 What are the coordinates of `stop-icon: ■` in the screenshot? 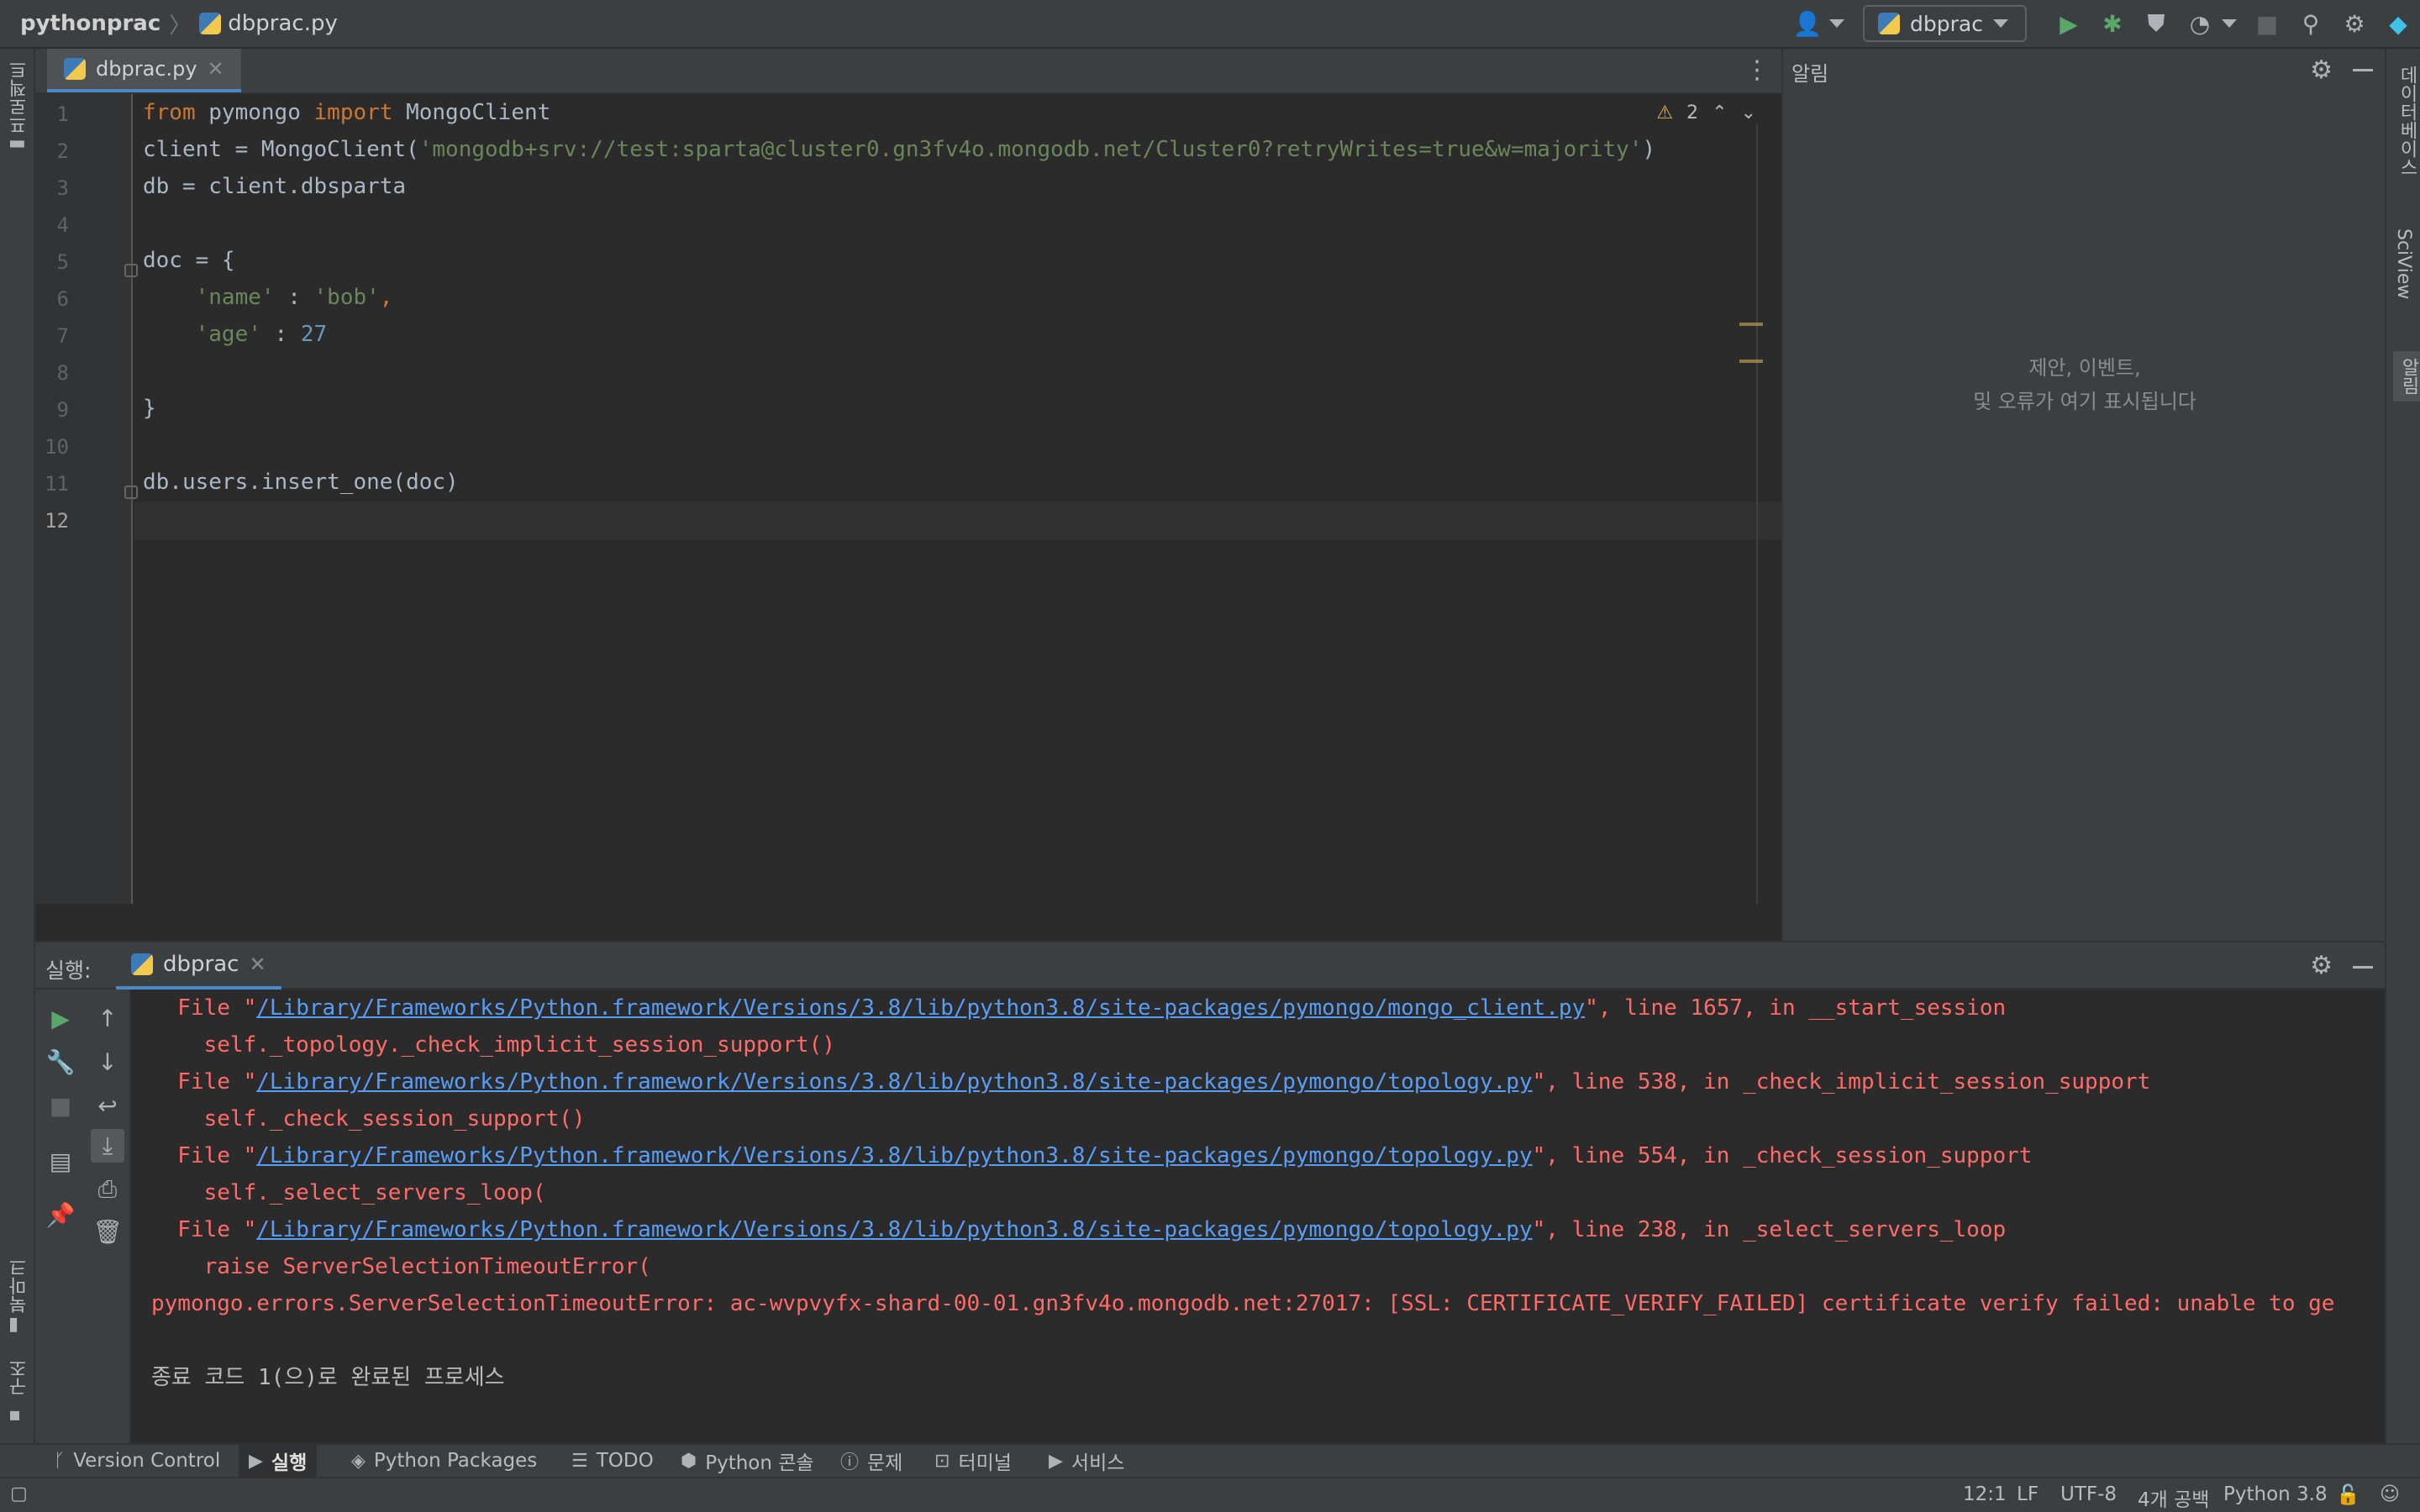 It's located at (2267, 23).